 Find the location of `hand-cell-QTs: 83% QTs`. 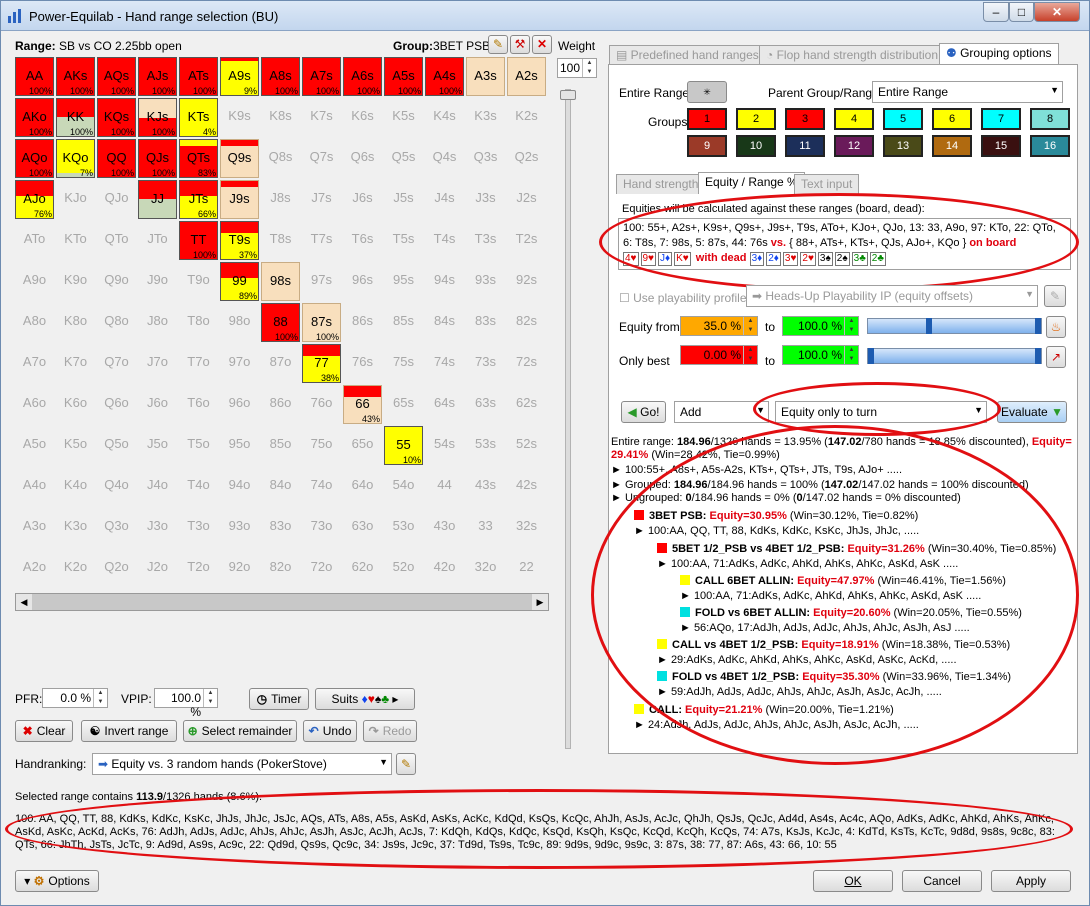

hand-cell-QTs: 83% QTs is located at coordinates (198, 158).